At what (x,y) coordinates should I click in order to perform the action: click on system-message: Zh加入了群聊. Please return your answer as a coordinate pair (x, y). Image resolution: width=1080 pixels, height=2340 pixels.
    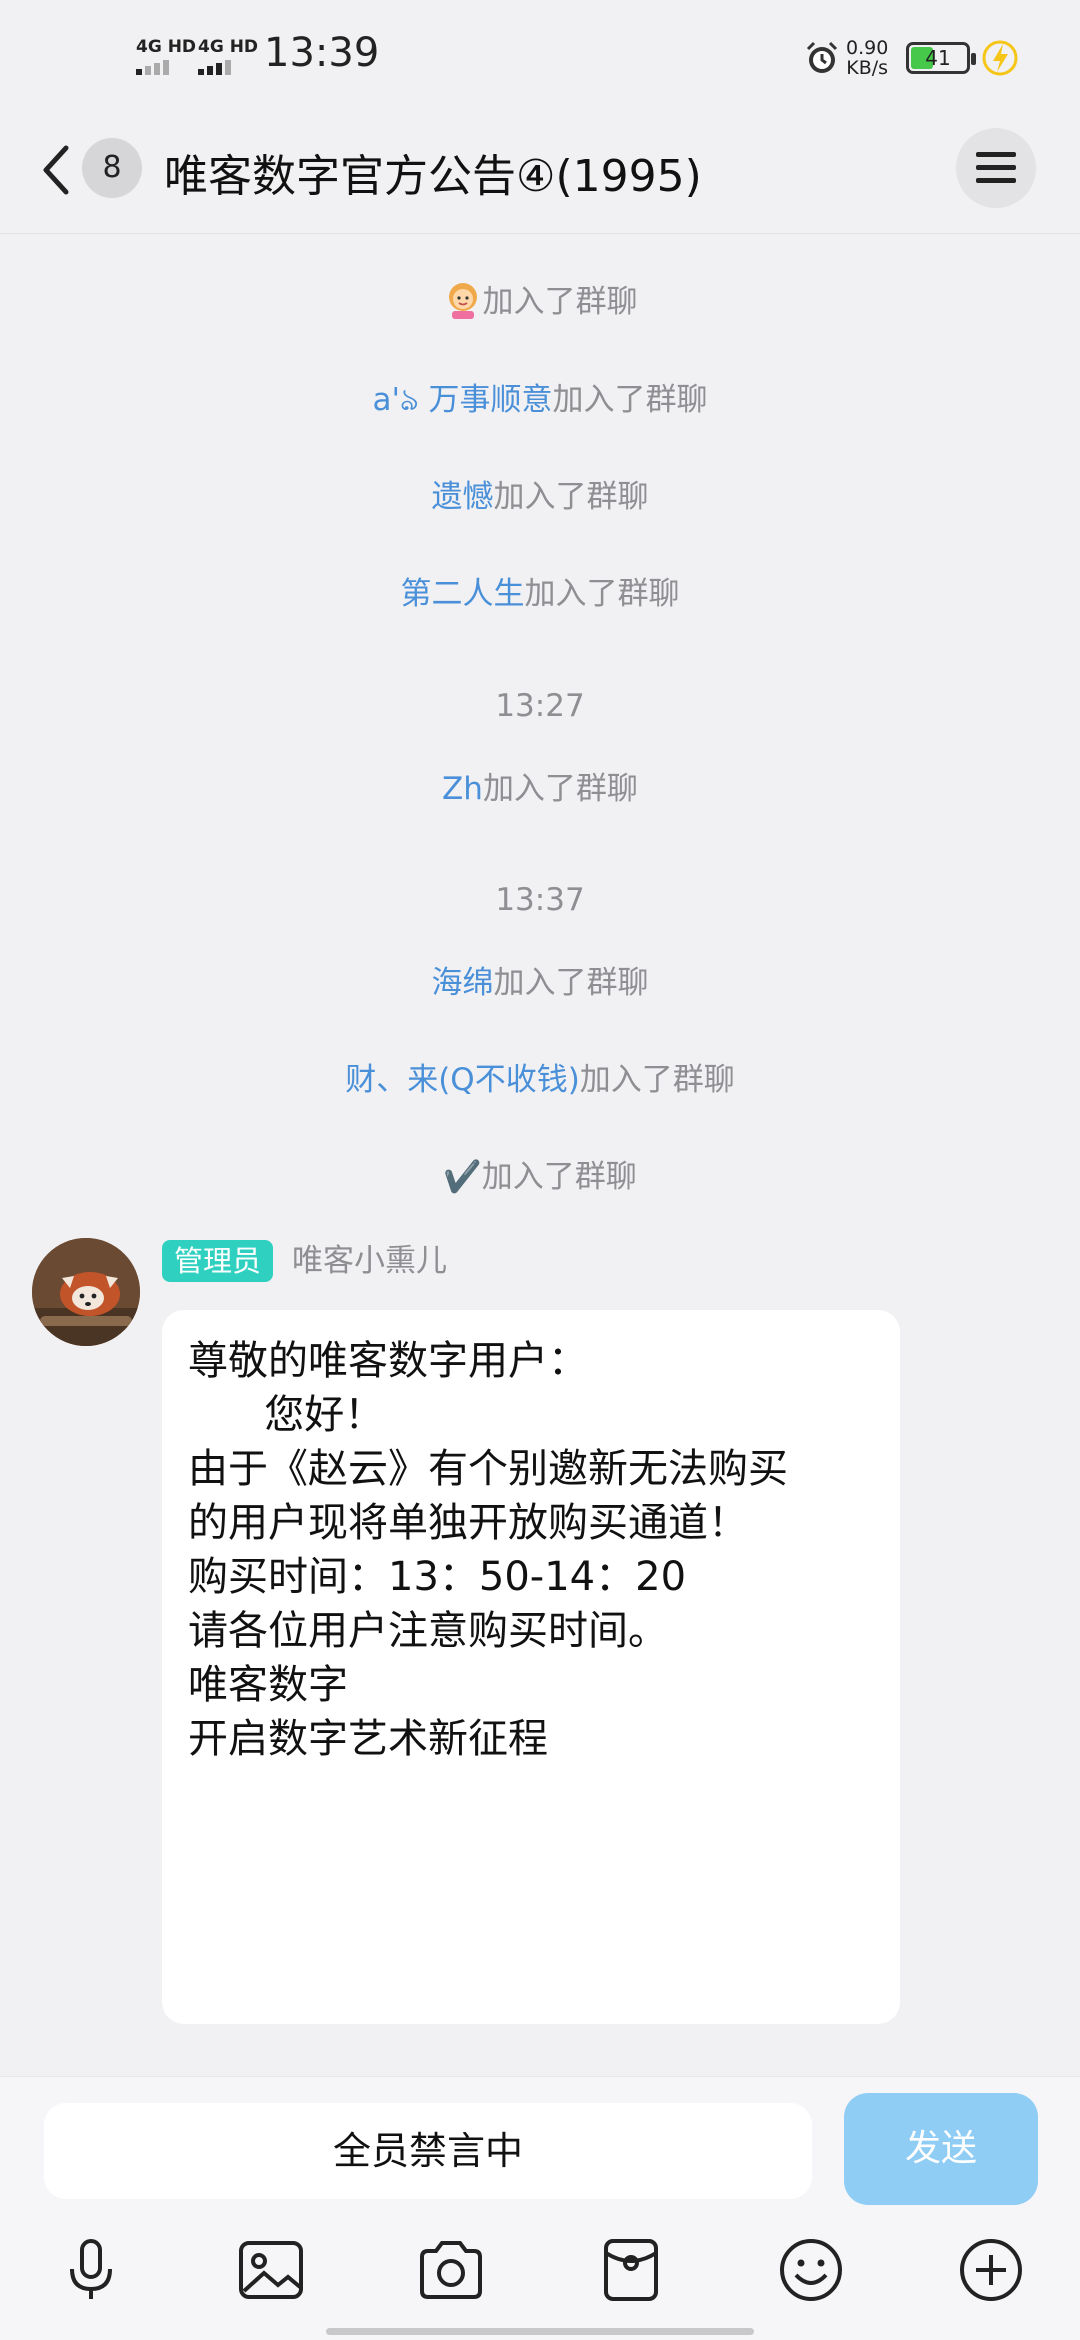
    Looking at the image, I should click on (540, 785).